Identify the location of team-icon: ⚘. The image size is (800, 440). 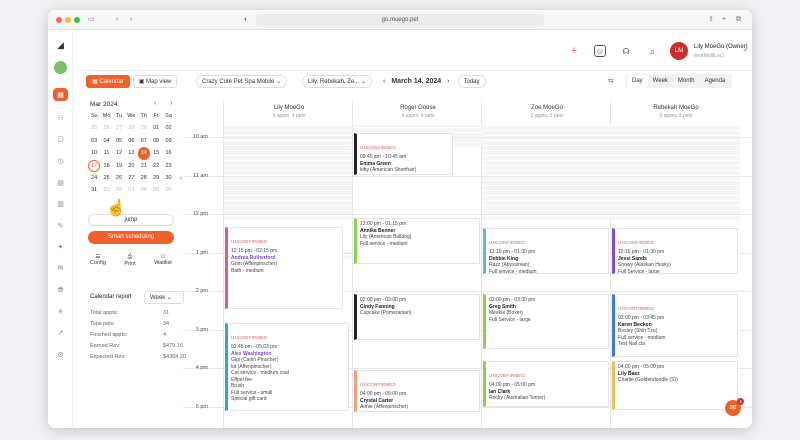
(60, 311).